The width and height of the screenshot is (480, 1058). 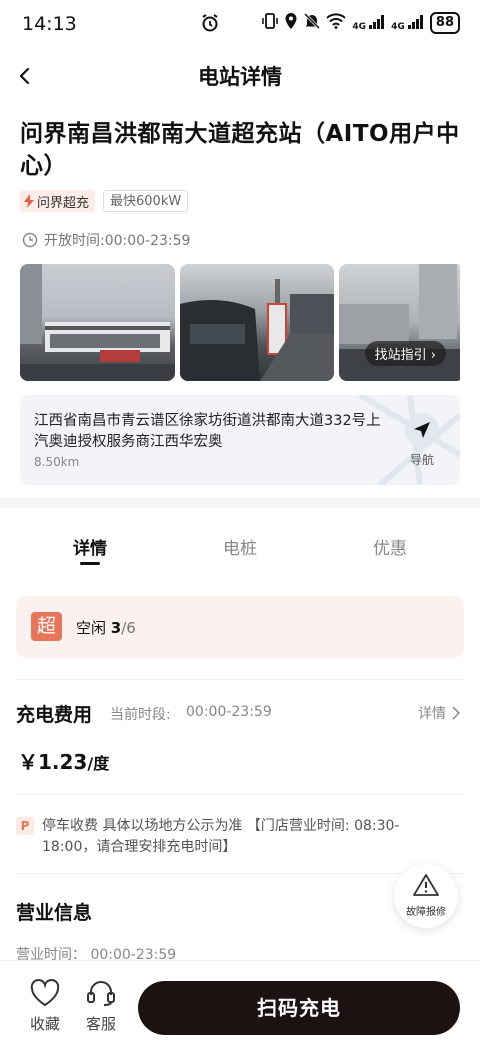 What do you see at coordinates (49, 24) in the screenshot?
I see `status-time: 14:13` at bounding box center [49, 24].